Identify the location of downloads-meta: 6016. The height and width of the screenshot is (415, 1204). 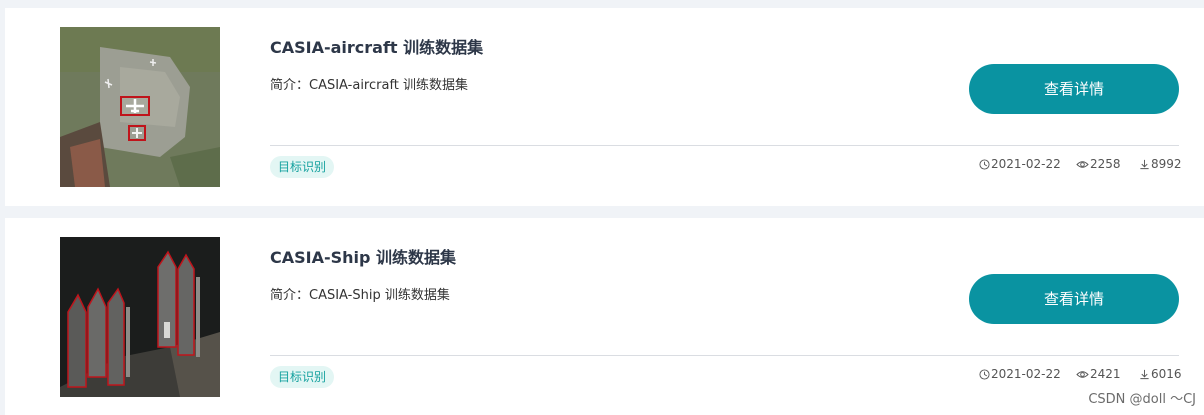
(1160, 374).